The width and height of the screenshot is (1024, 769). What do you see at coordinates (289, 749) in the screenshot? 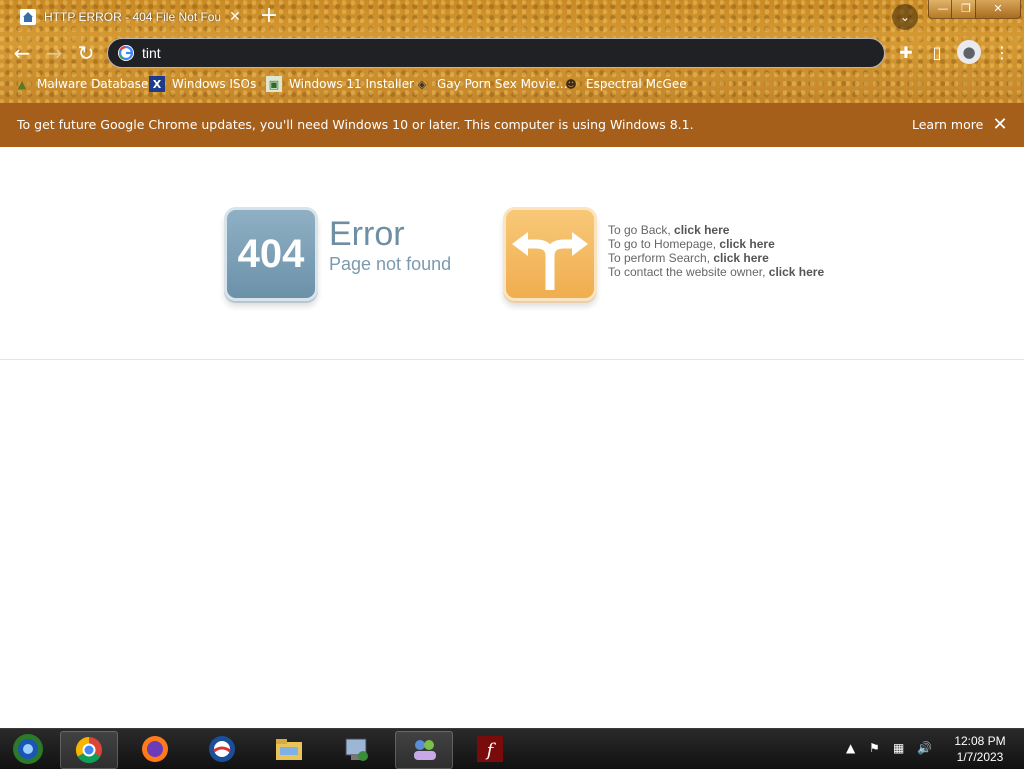
I see `file-explorer-icon` at bounding box center [289, 749].